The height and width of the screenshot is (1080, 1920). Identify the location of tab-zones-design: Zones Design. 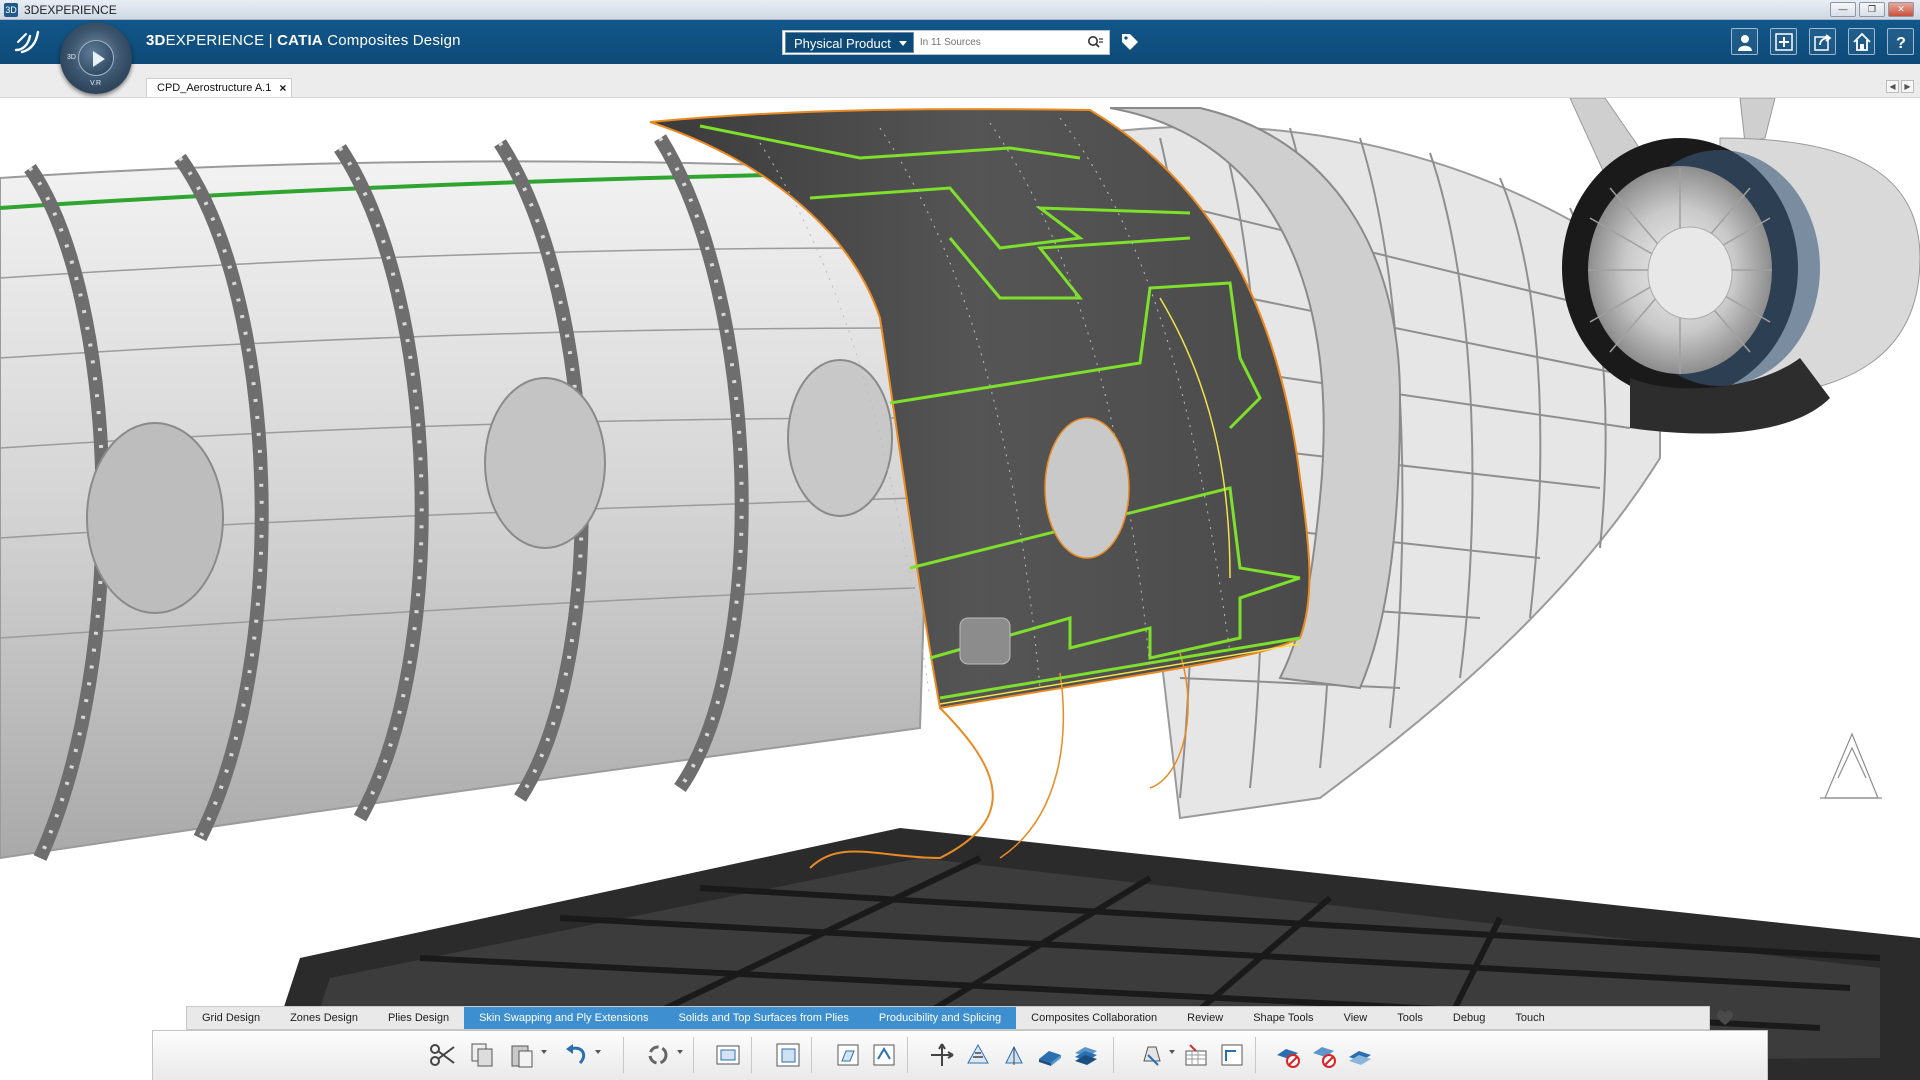
(324, 1018).